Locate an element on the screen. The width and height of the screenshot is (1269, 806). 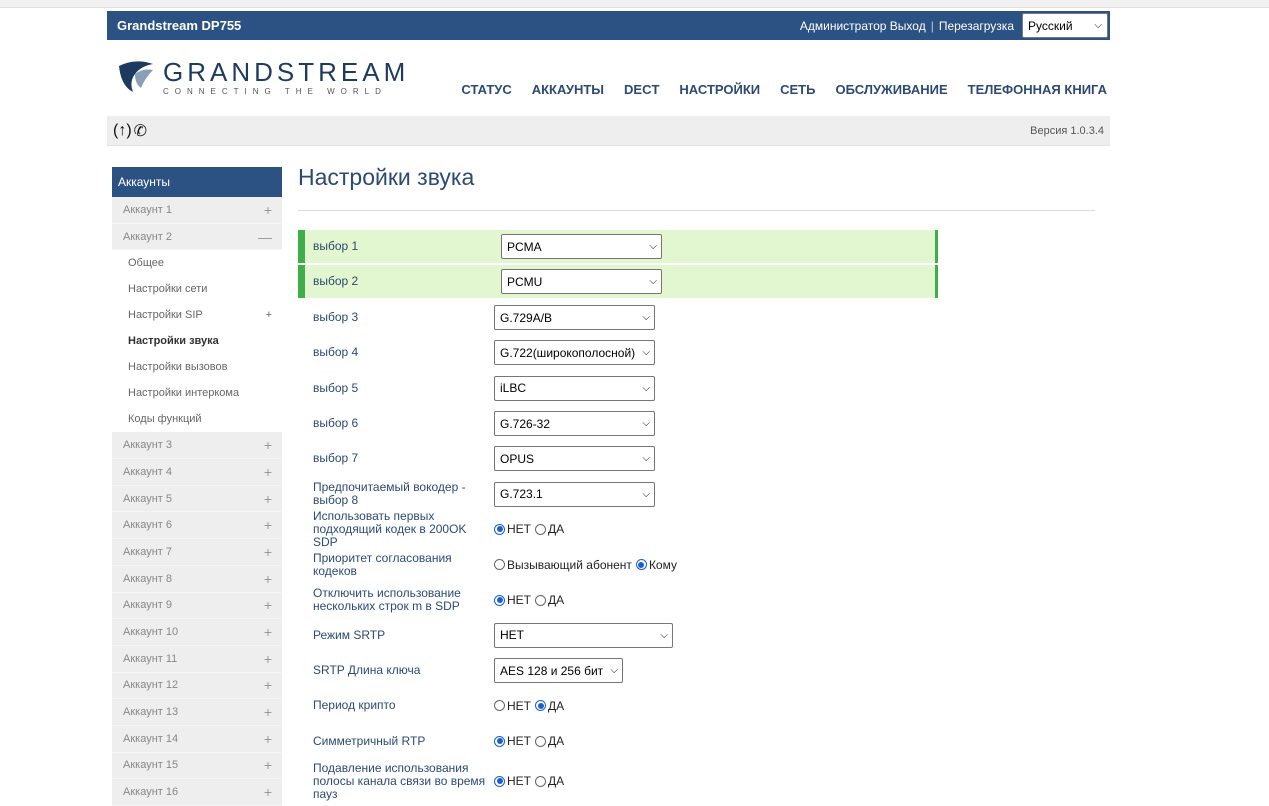
symmetric-rtp-radios: НЕТ ДА is located at coordinates (531, 741).